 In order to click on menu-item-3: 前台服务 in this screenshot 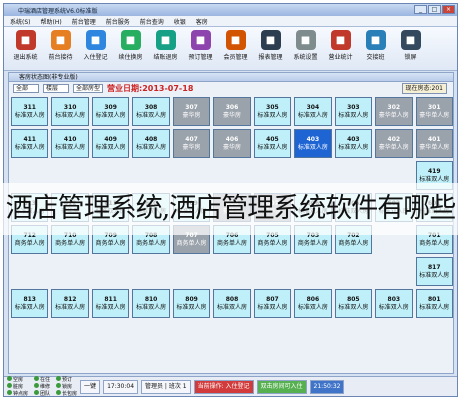, I will do `click(118, 21)`.